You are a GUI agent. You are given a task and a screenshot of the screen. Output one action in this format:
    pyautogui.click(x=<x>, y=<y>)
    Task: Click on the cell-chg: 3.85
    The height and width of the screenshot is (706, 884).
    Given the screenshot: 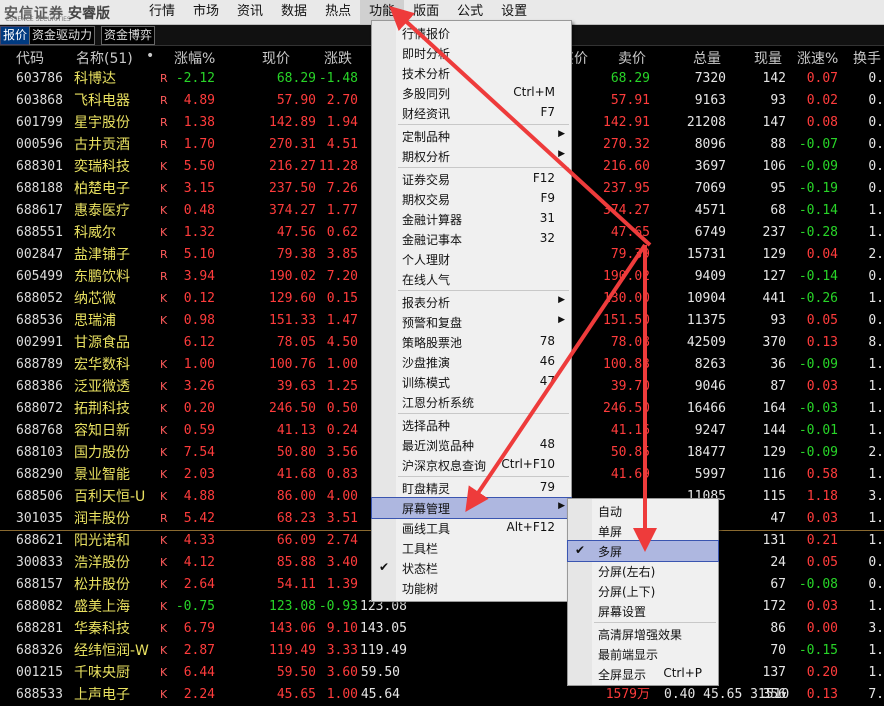 What is the action you would take?
    pyautogui.click(x=342, y=254)
    